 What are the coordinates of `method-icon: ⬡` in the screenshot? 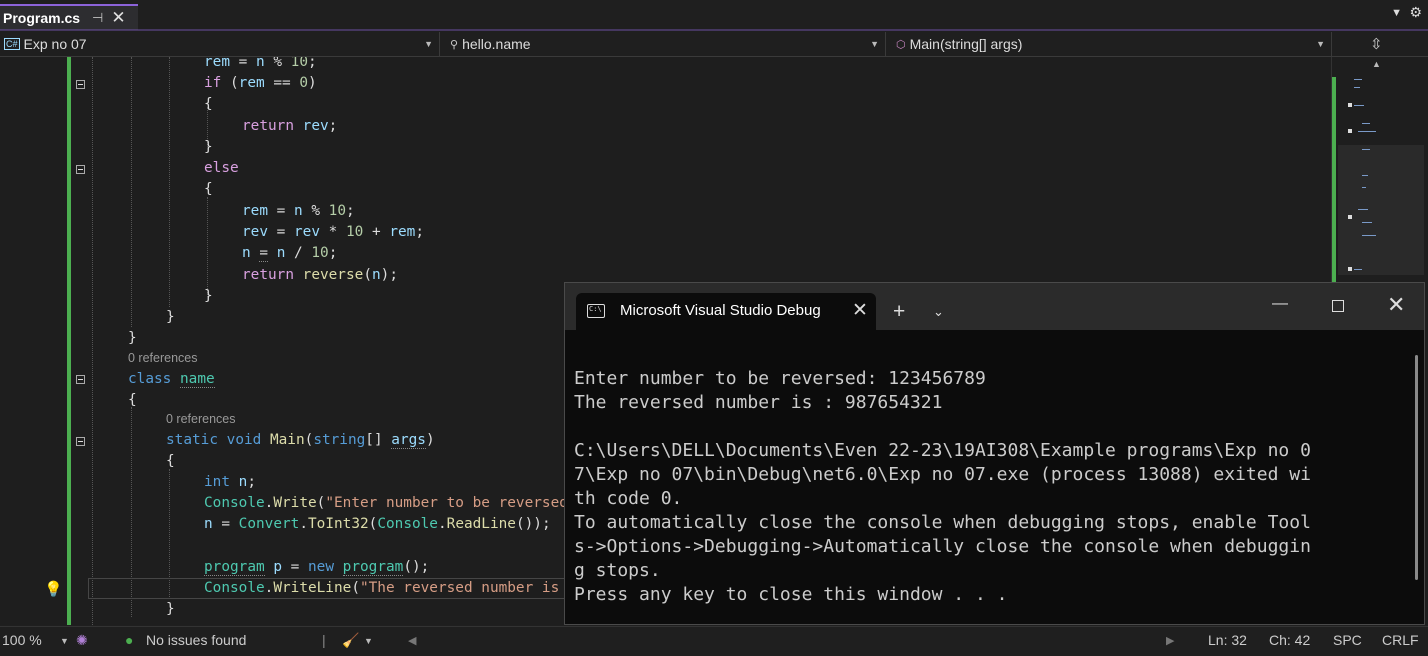 It's located at (901, 44).